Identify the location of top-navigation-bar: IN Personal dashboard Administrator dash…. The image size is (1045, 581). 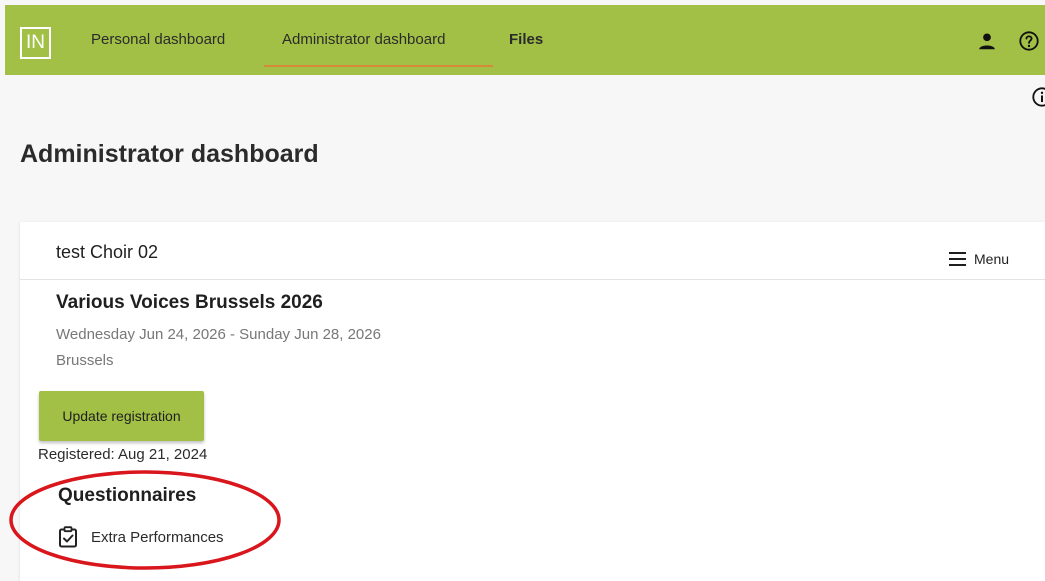
(525, 40).